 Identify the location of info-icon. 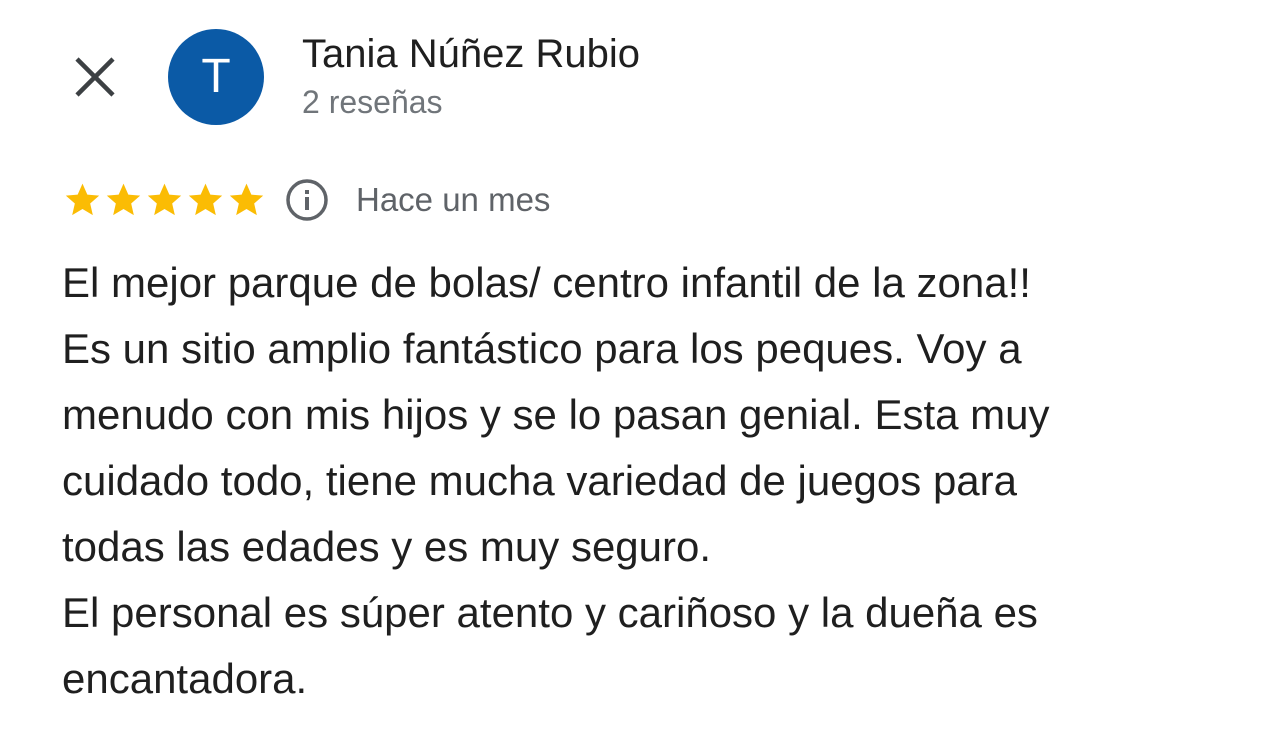
(307, 200).